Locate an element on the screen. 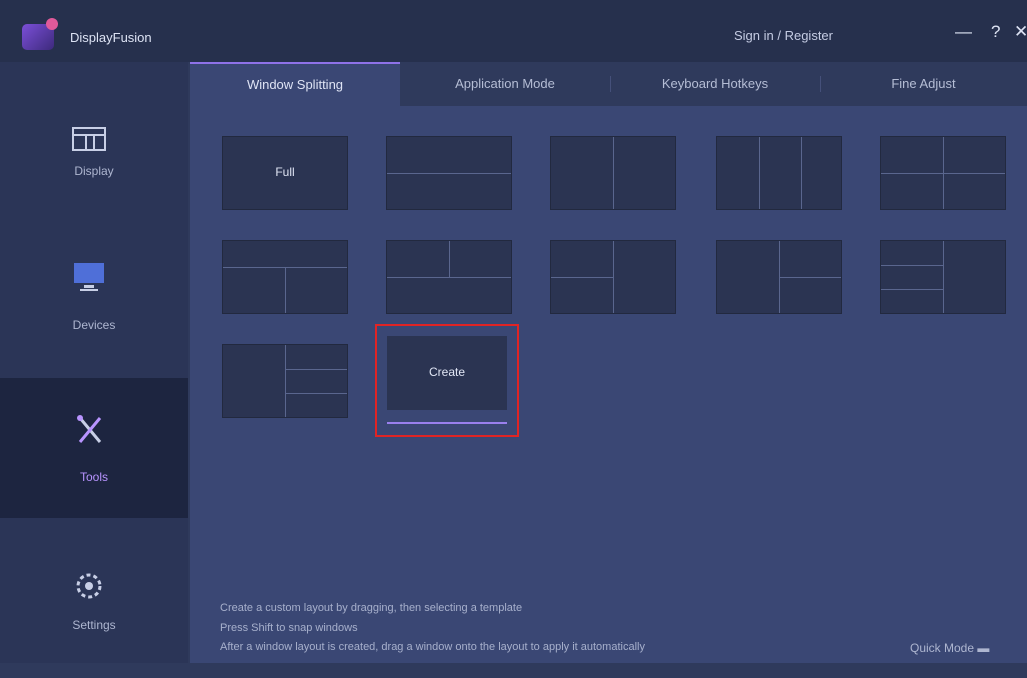 Image resolution: width=1027 pixels, height=678 pixels. note-2: Press Shift to snap windows is located at coordinates (289, 628).